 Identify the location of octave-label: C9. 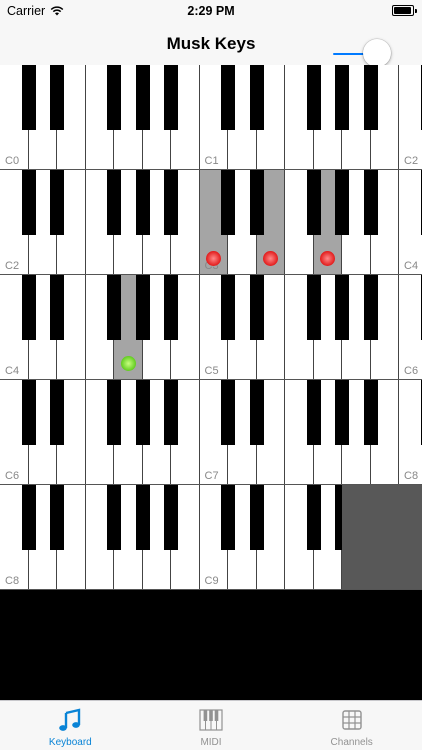
(211, 581).